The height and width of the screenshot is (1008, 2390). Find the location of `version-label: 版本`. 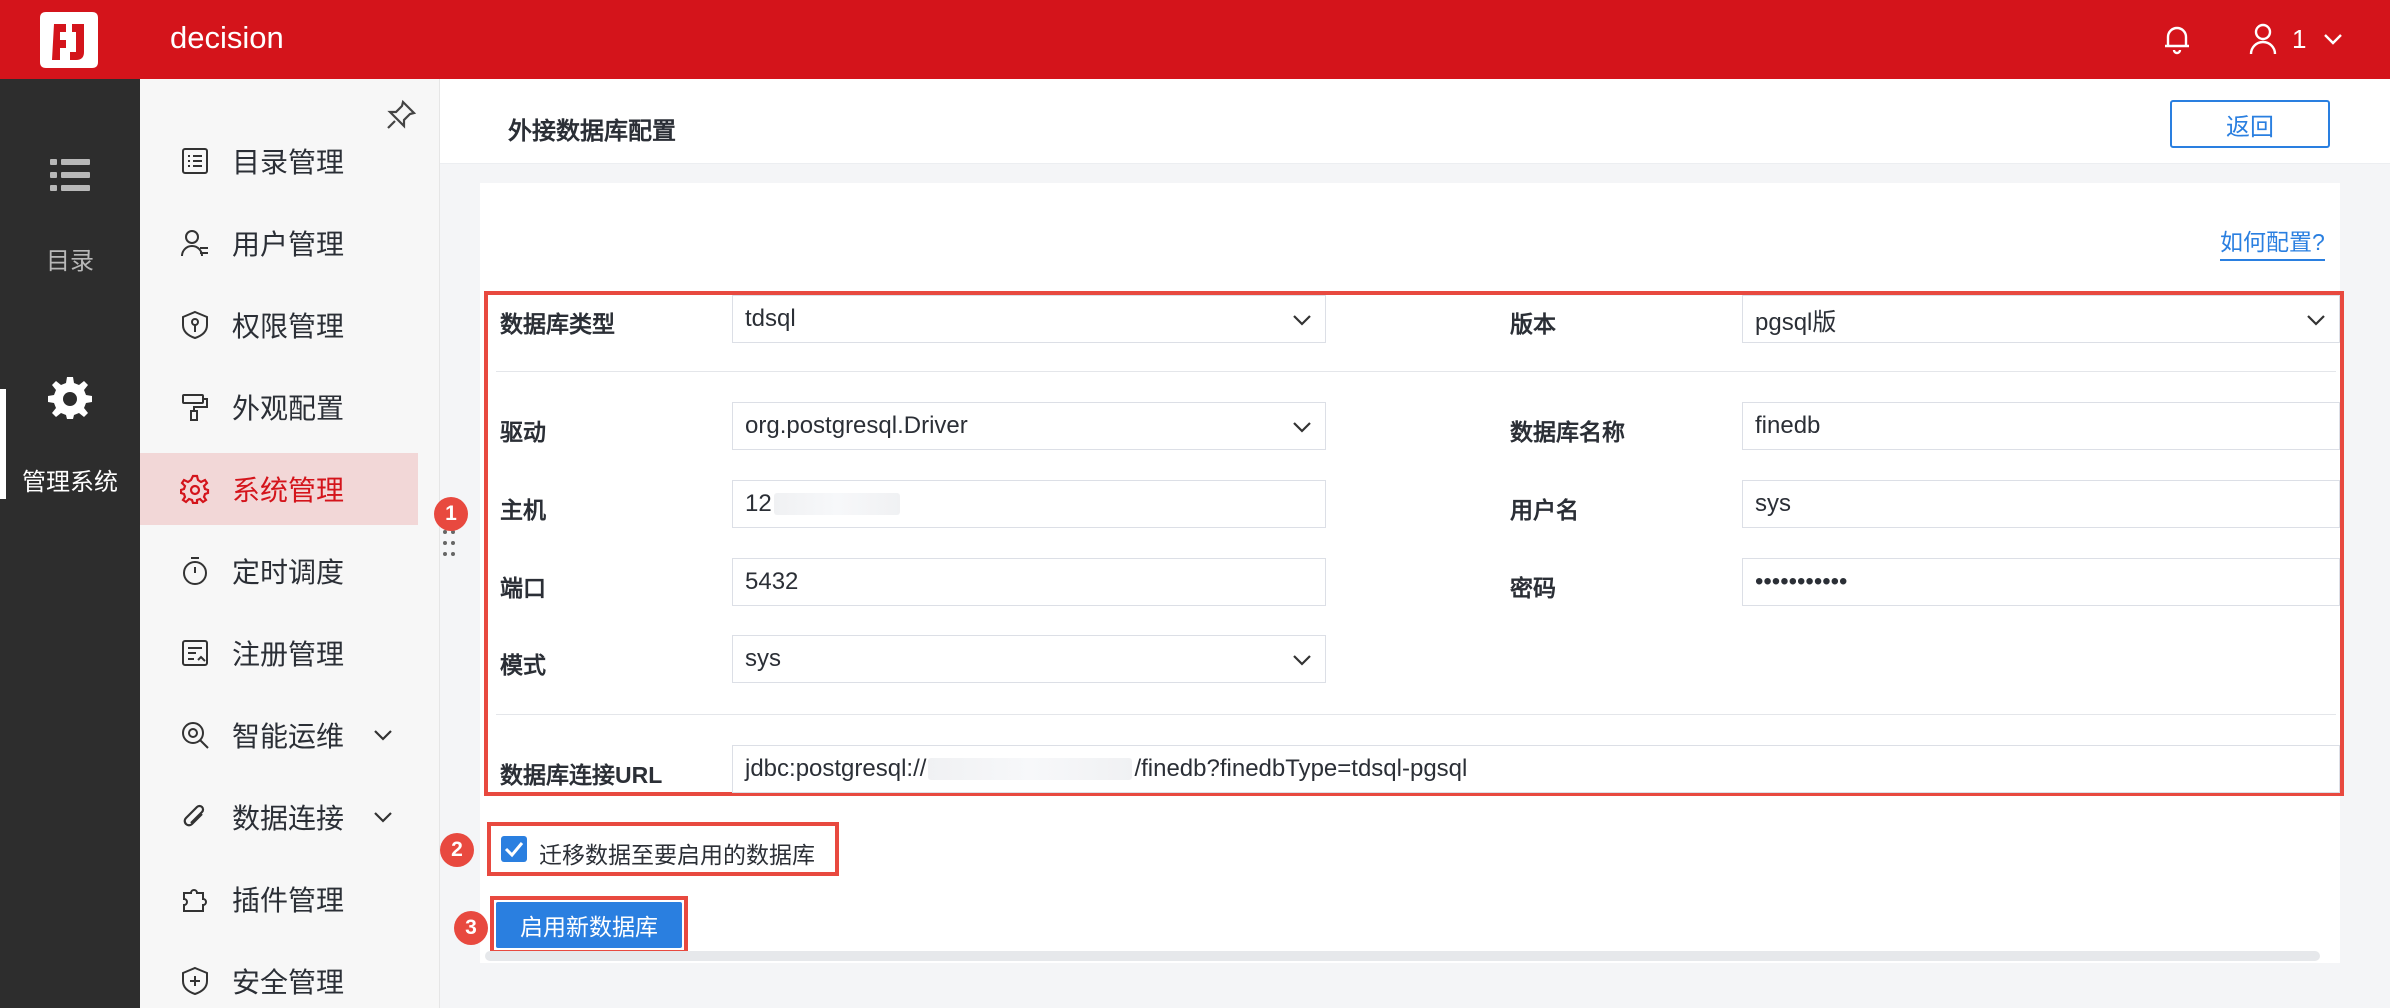

version-label: 版本 is located at coordinates (1533, 324).